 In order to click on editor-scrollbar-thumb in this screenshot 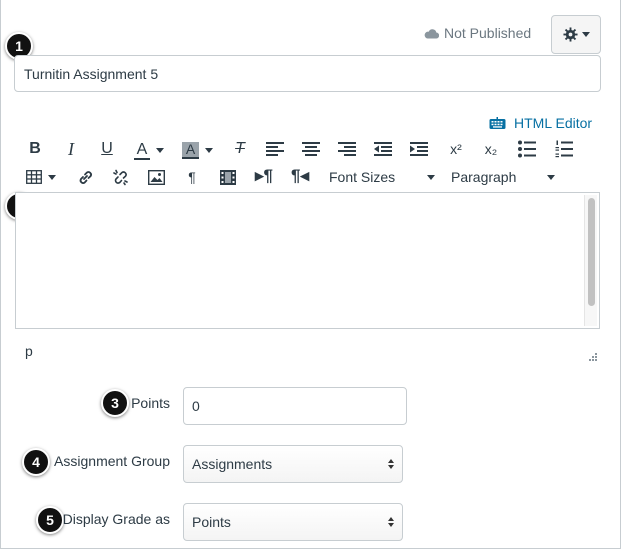, I will do `click(591, 252)`.